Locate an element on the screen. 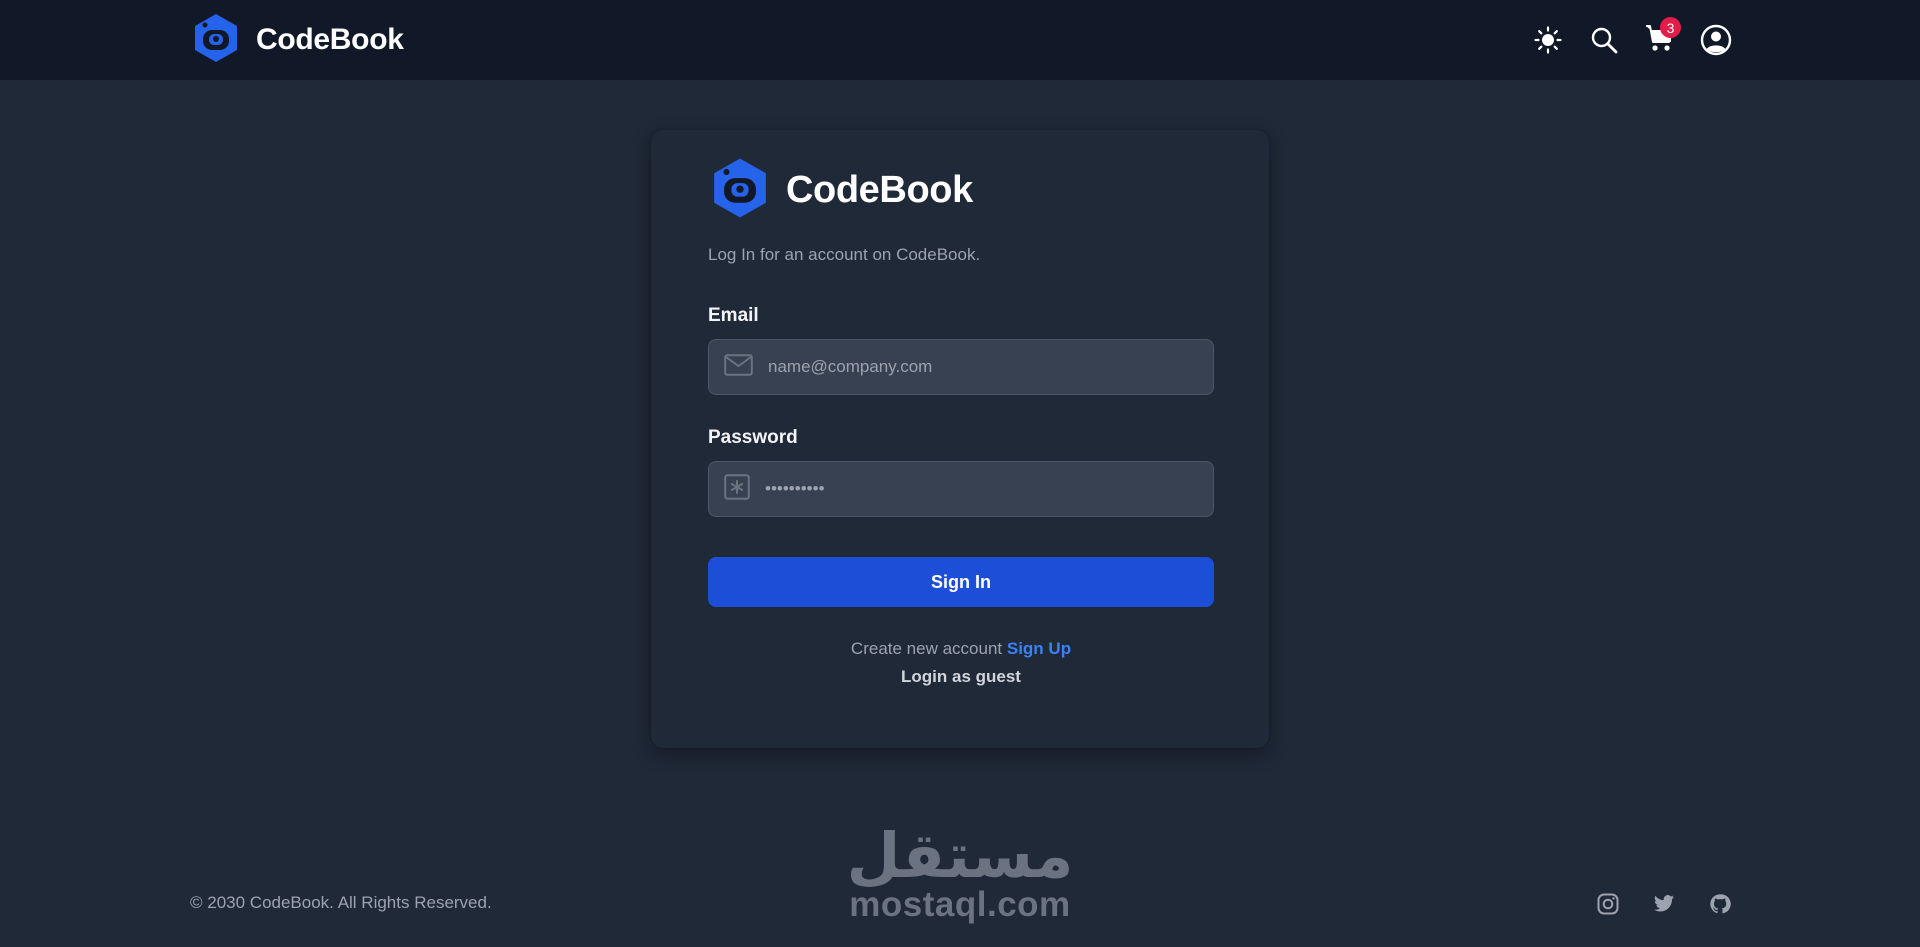 This screenshot has height=947, width=1920. cart-button: 3 is located at coordinates (1662, 37).